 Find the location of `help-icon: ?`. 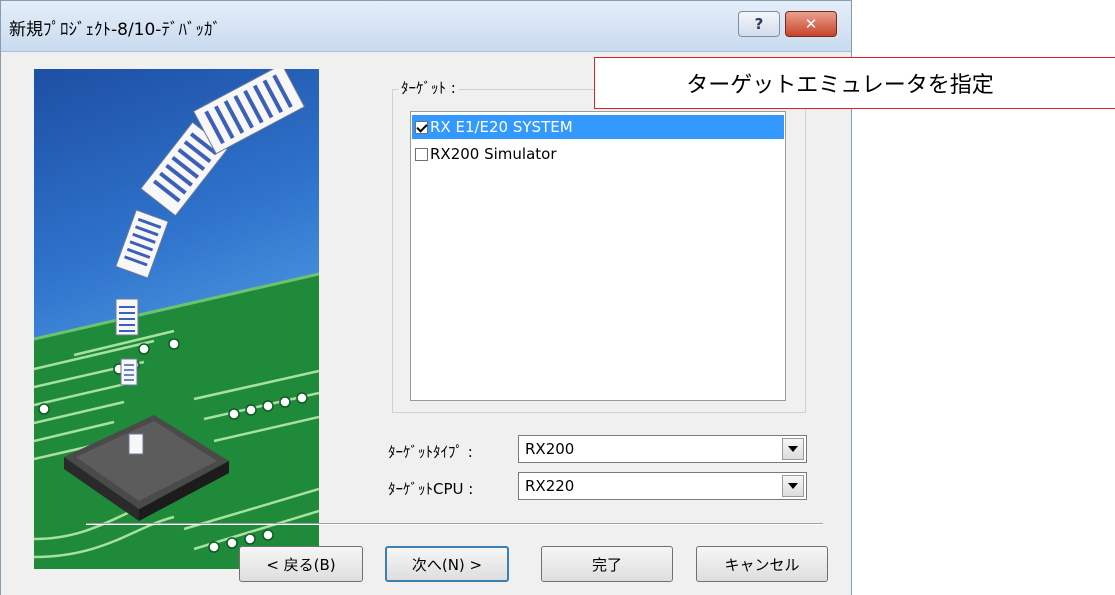

help-icon: ? is located at coordinates (759, 24).